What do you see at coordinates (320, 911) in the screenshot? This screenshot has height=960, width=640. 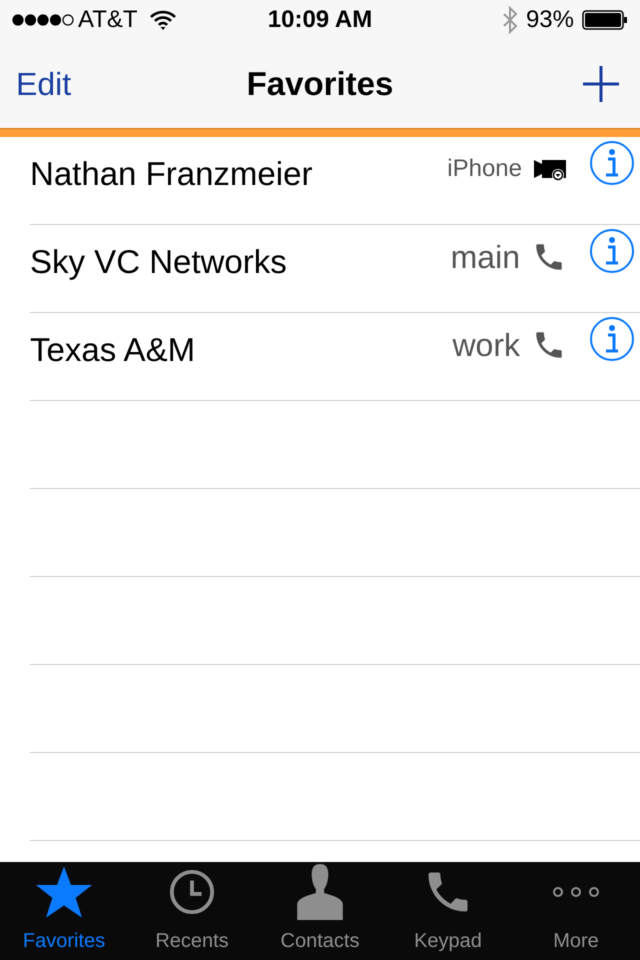 I see `tab-item: Contacts` at bounding box center [320, 911].